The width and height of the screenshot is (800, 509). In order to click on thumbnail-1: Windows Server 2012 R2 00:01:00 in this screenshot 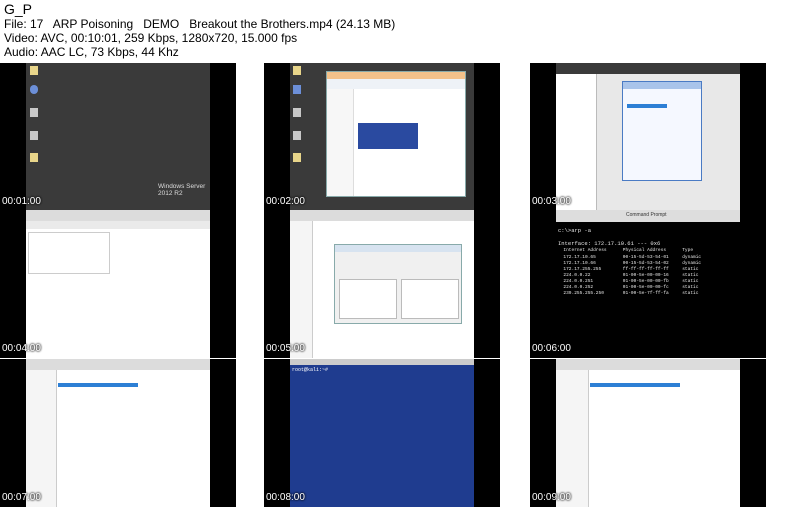, I will do `click(118, 137)`.